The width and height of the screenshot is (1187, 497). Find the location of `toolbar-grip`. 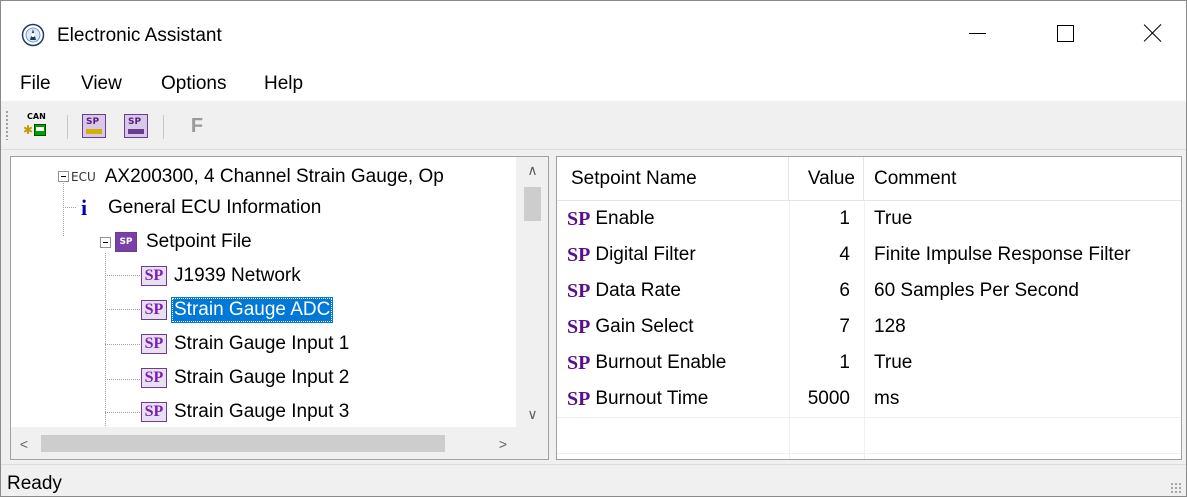

toolbar-grip is located at coordinates (7, 125).